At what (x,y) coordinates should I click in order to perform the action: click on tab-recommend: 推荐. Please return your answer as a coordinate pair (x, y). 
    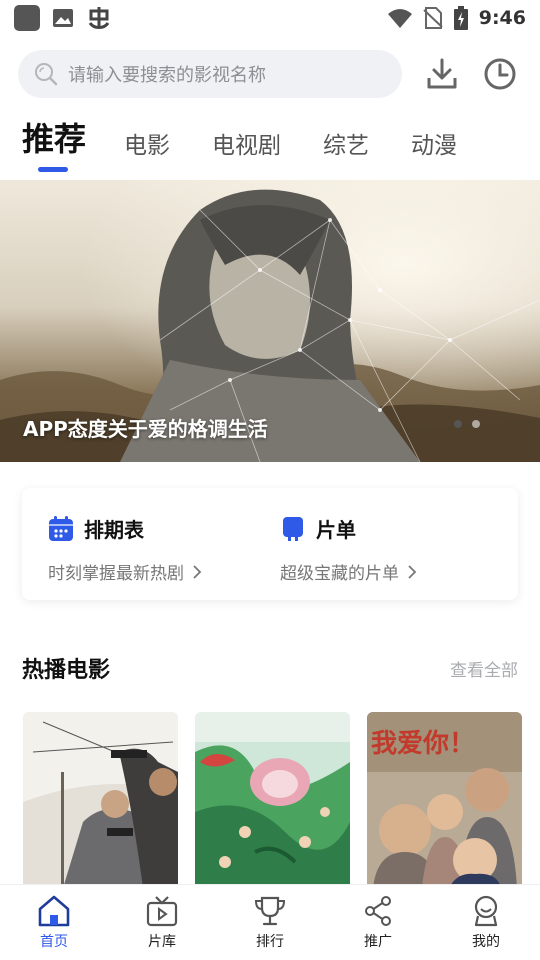
    Looking at the image, I should click on (54, 144).